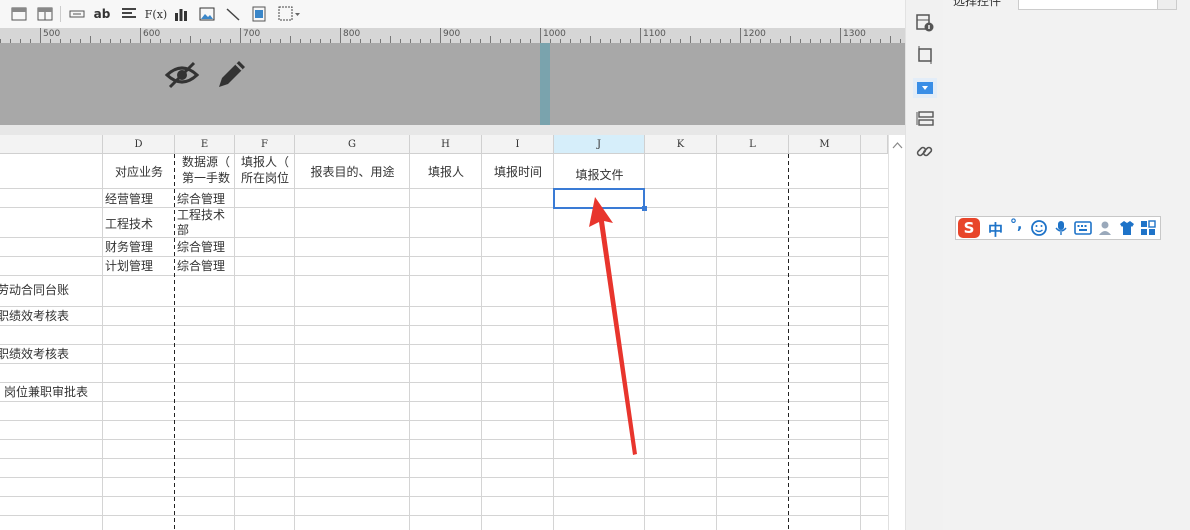 The image size is (1190, 530). Describe the element at coordinates (140, 224) in the screenshot. I see `cell-d-row2: 工程技术` at that location.